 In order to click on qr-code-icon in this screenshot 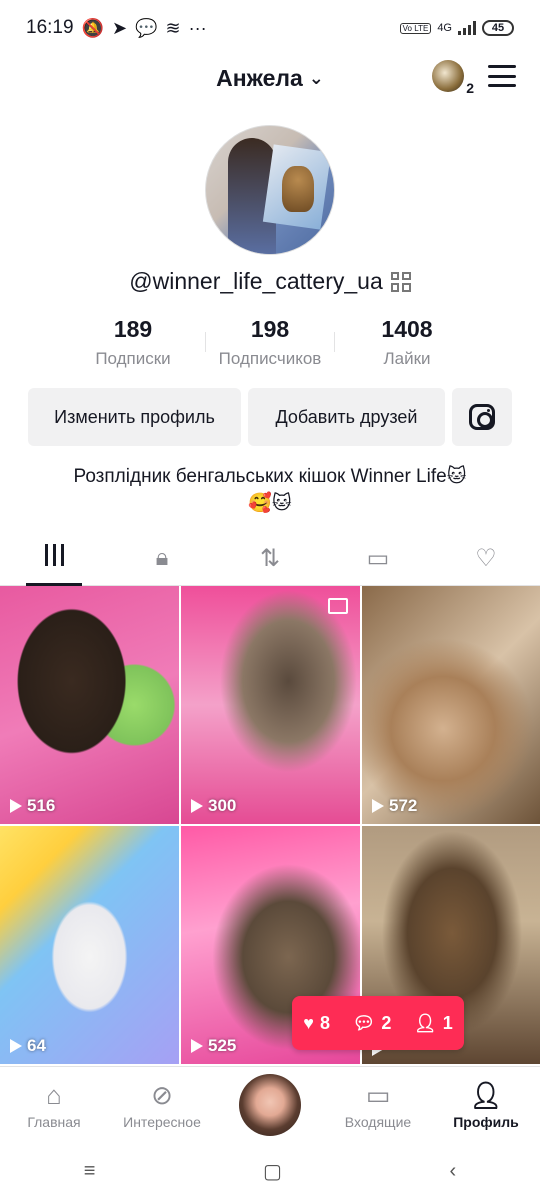, I will do `click(400, 281)`.